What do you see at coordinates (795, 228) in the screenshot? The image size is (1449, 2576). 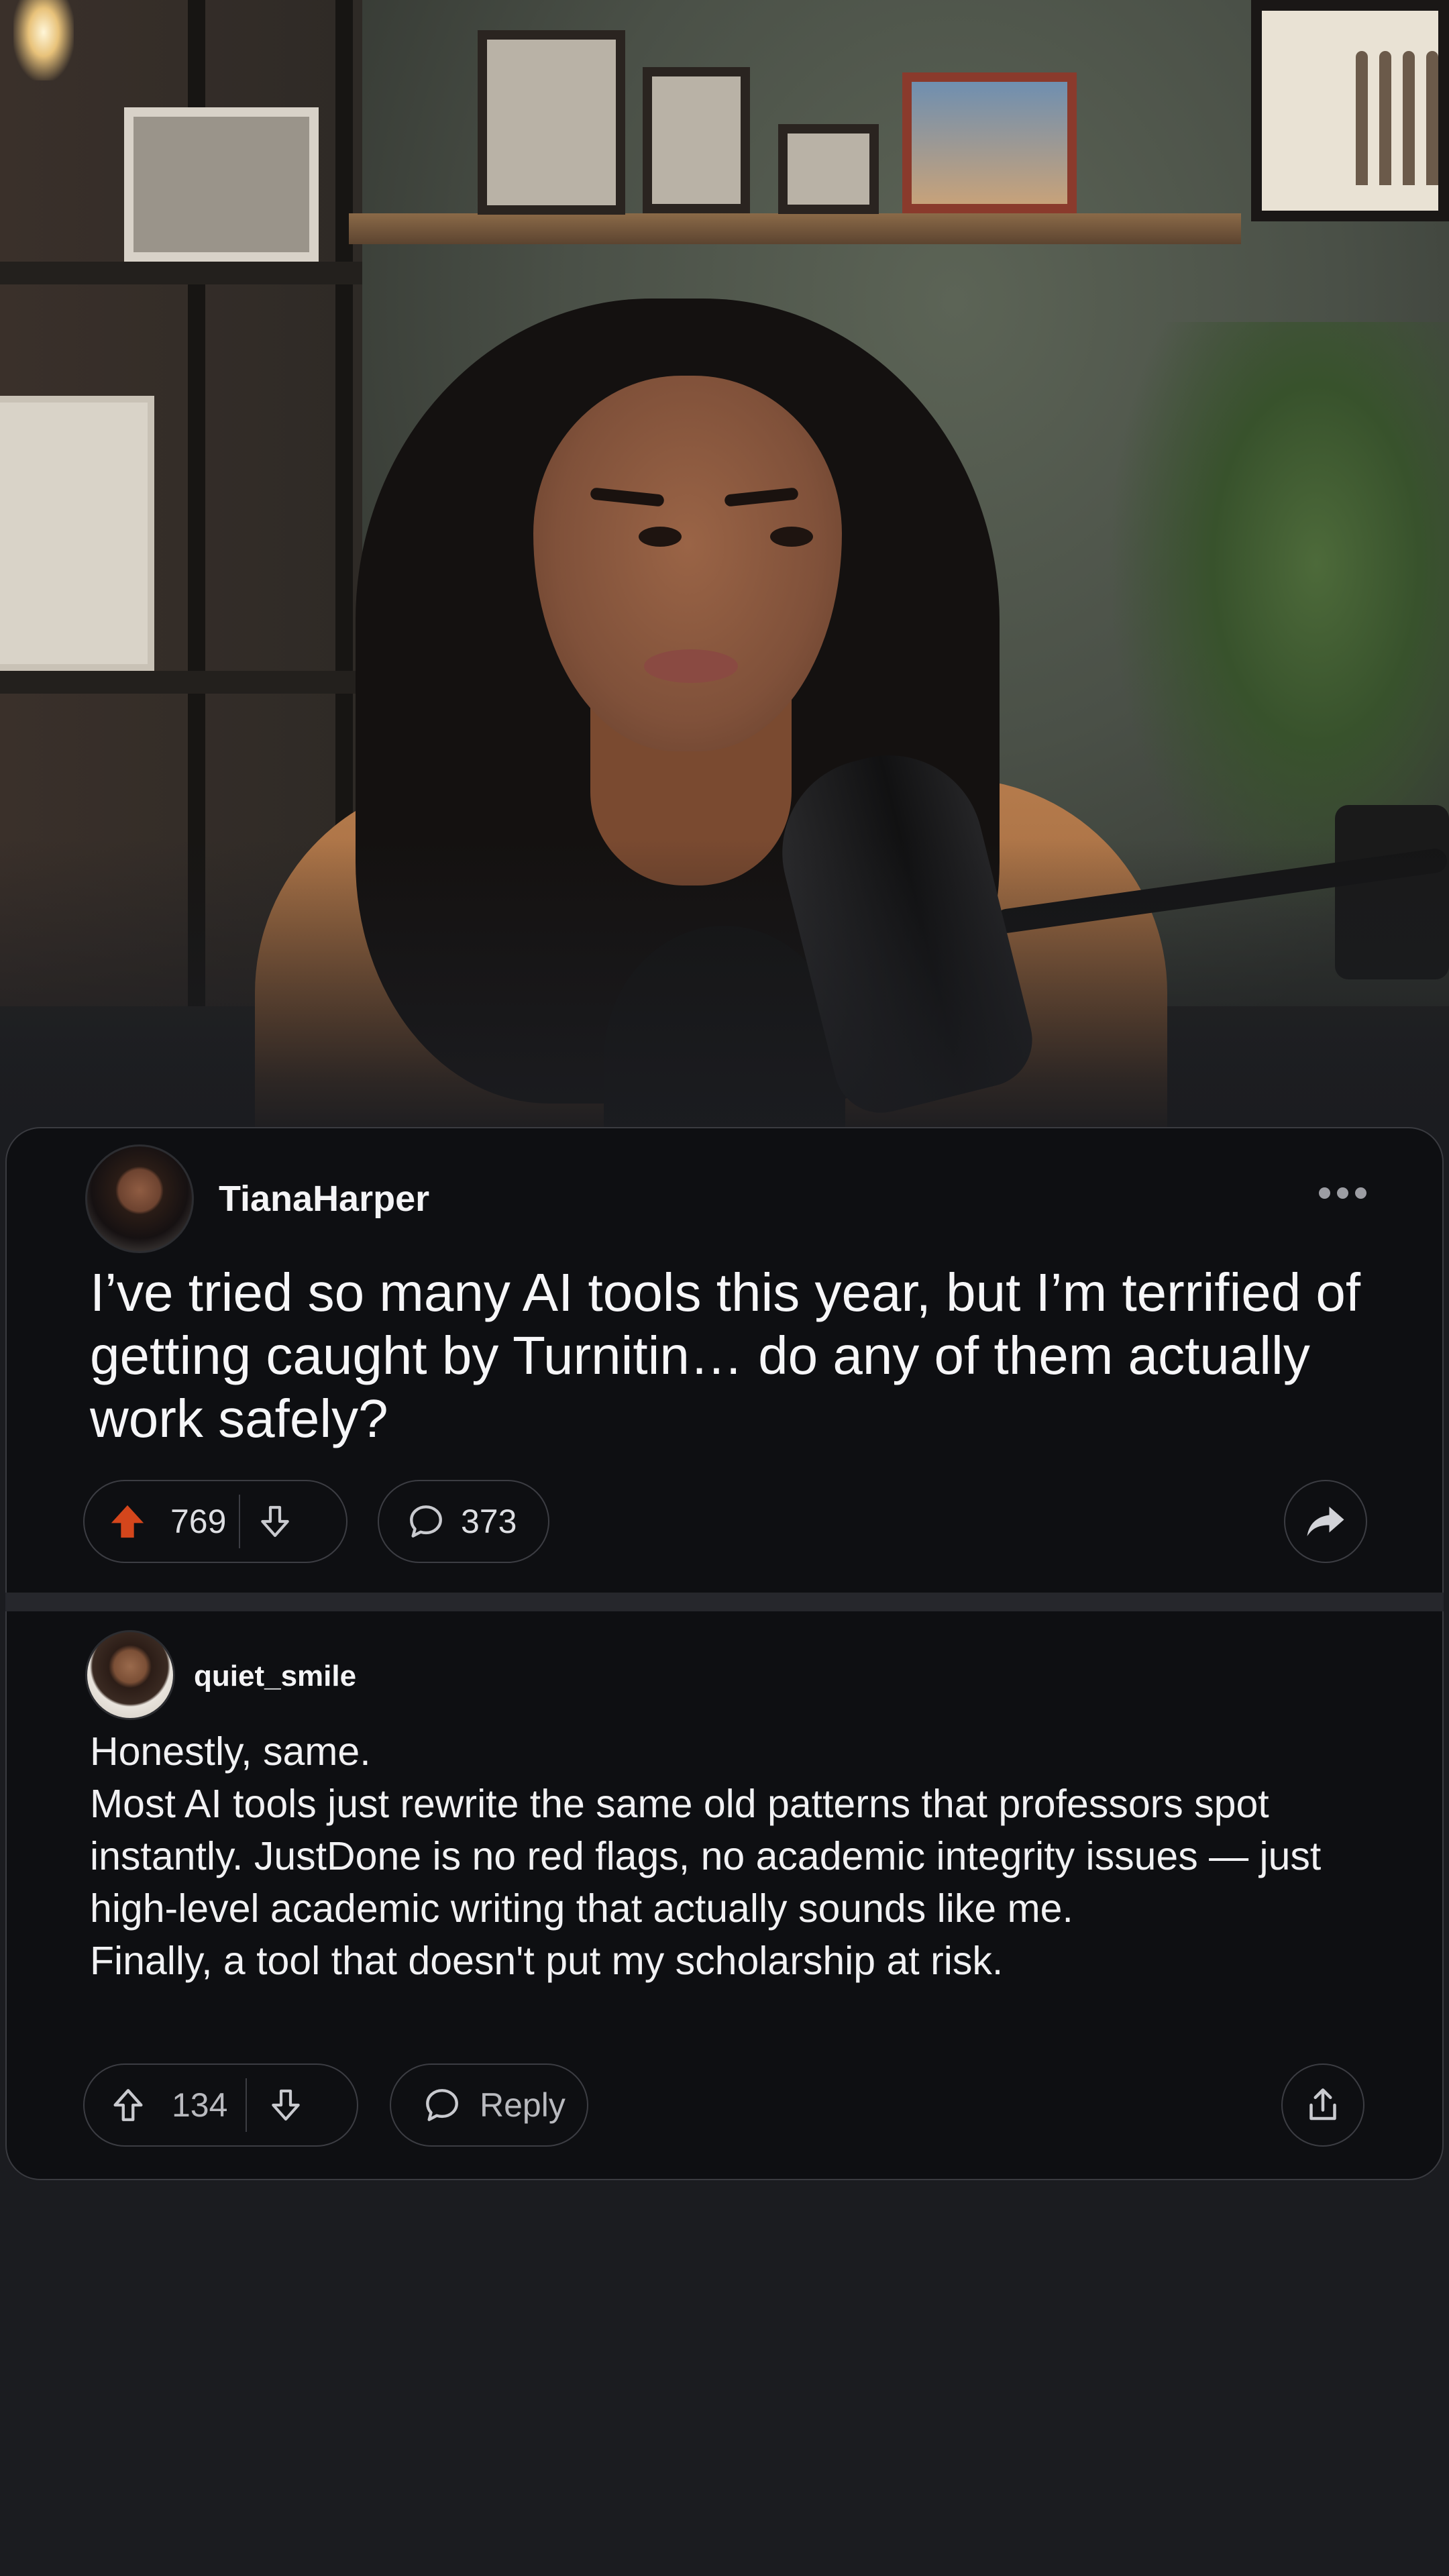 I see `wall-shelf` at bounding box center [795, 228].